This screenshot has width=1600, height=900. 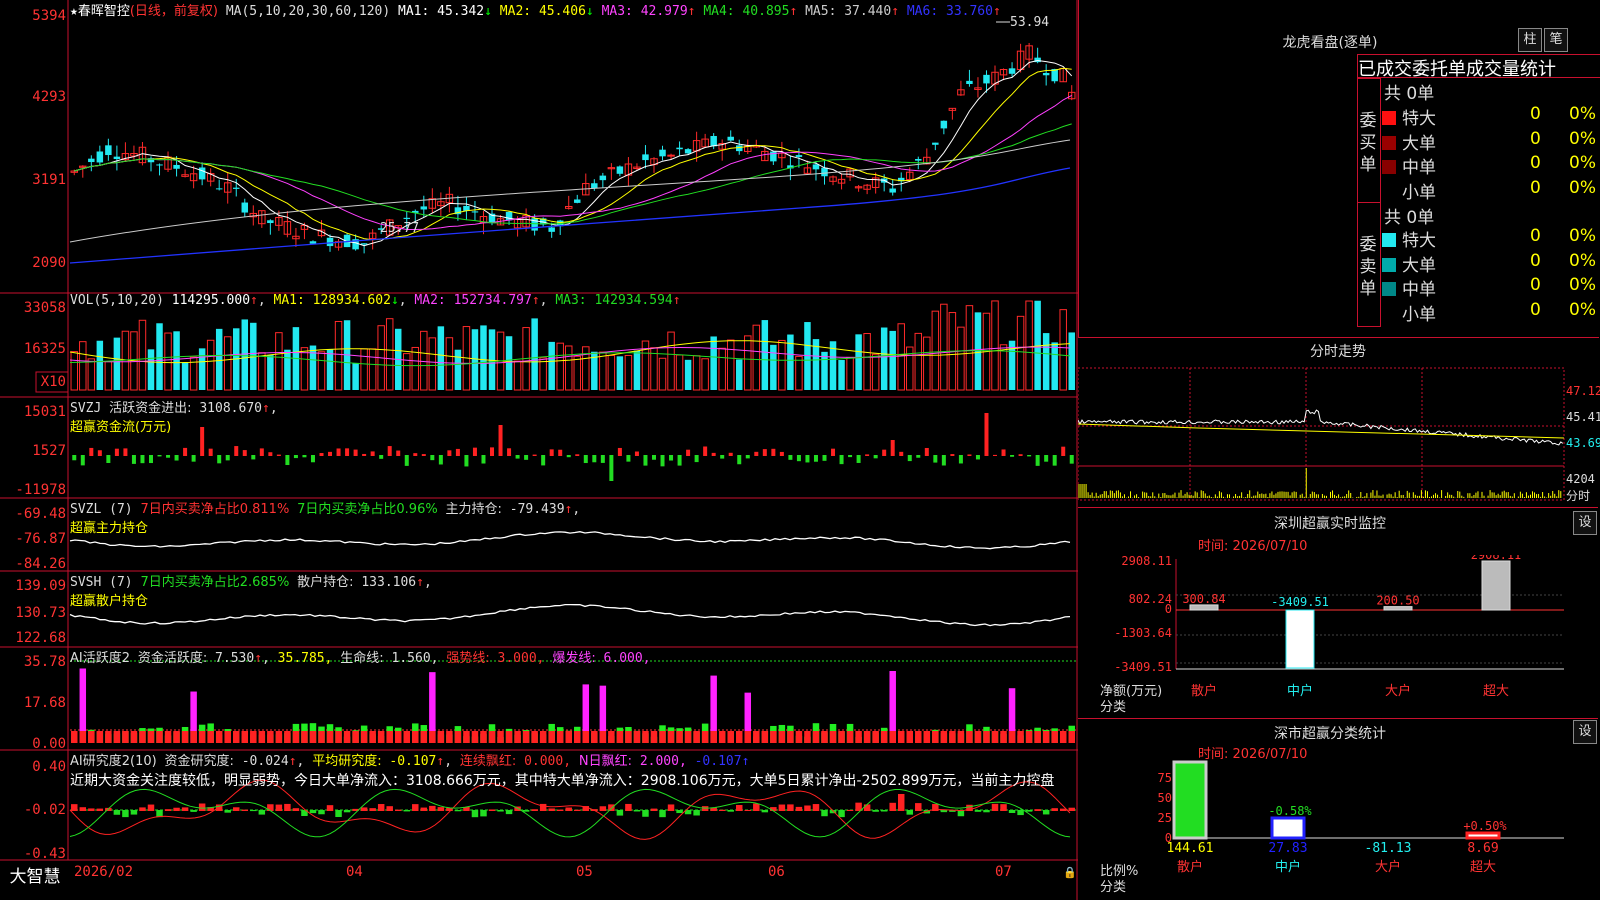 What do you see at coordinates (1580, 479) in the screenshot?
I see `intraday-vol-tick: 4204` at bounding box center [1580, 479].